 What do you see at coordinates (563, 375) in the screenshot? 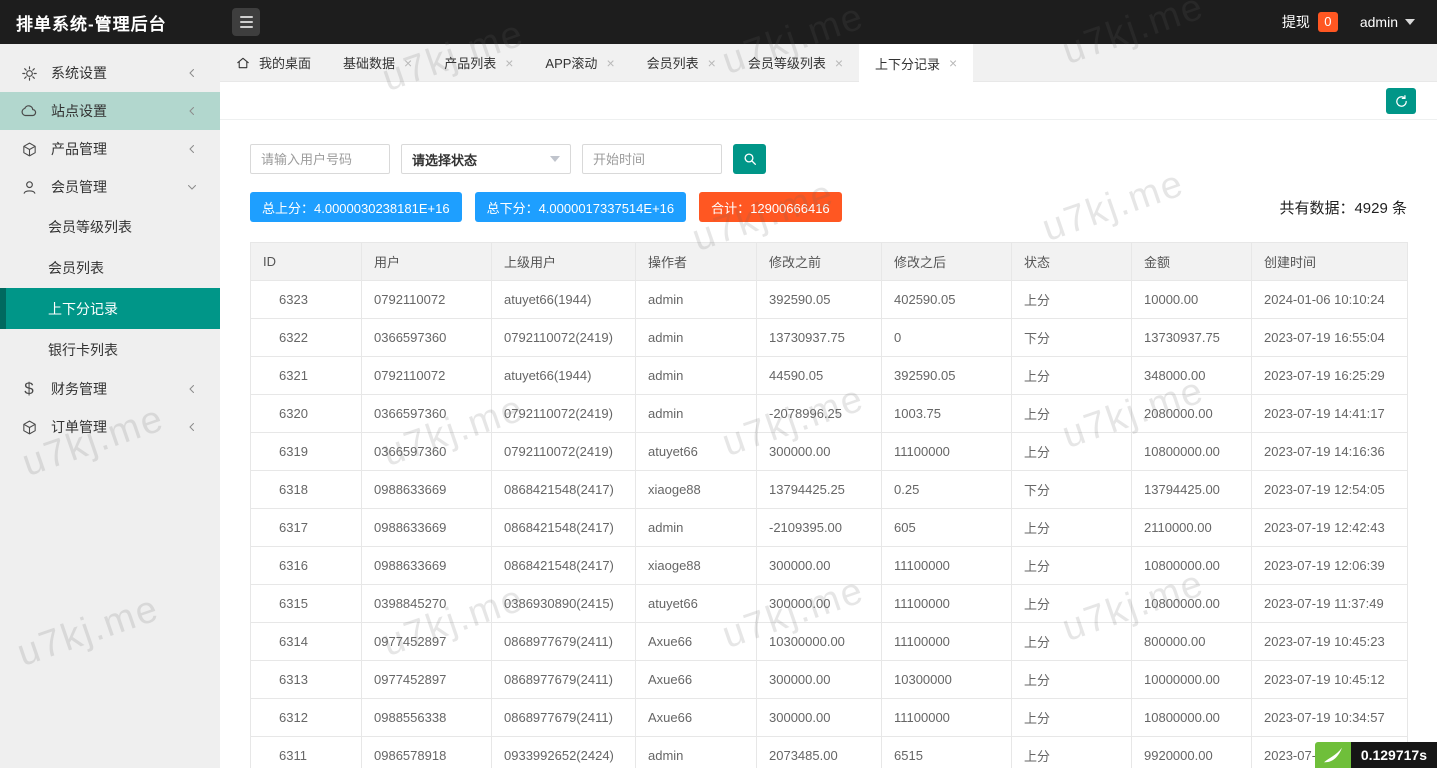
I see `cell-parent-user: atuyet66(1944)` at bounding box center [563, 375].